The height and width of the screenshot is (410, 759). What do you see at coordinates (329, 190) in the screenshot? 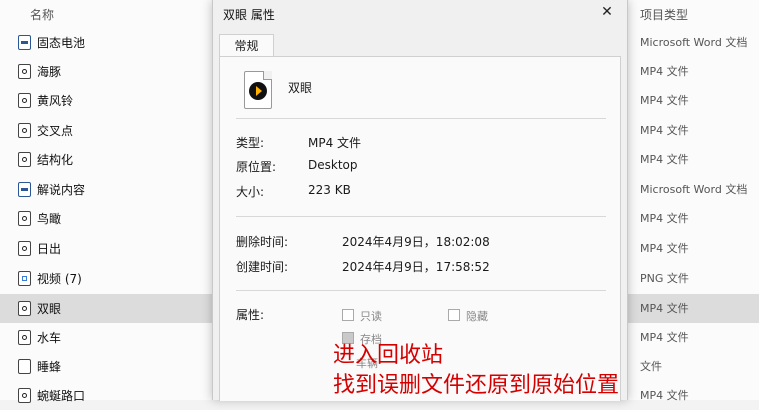
I see `size-value: 223 KB` at bounding box center [329, 190].